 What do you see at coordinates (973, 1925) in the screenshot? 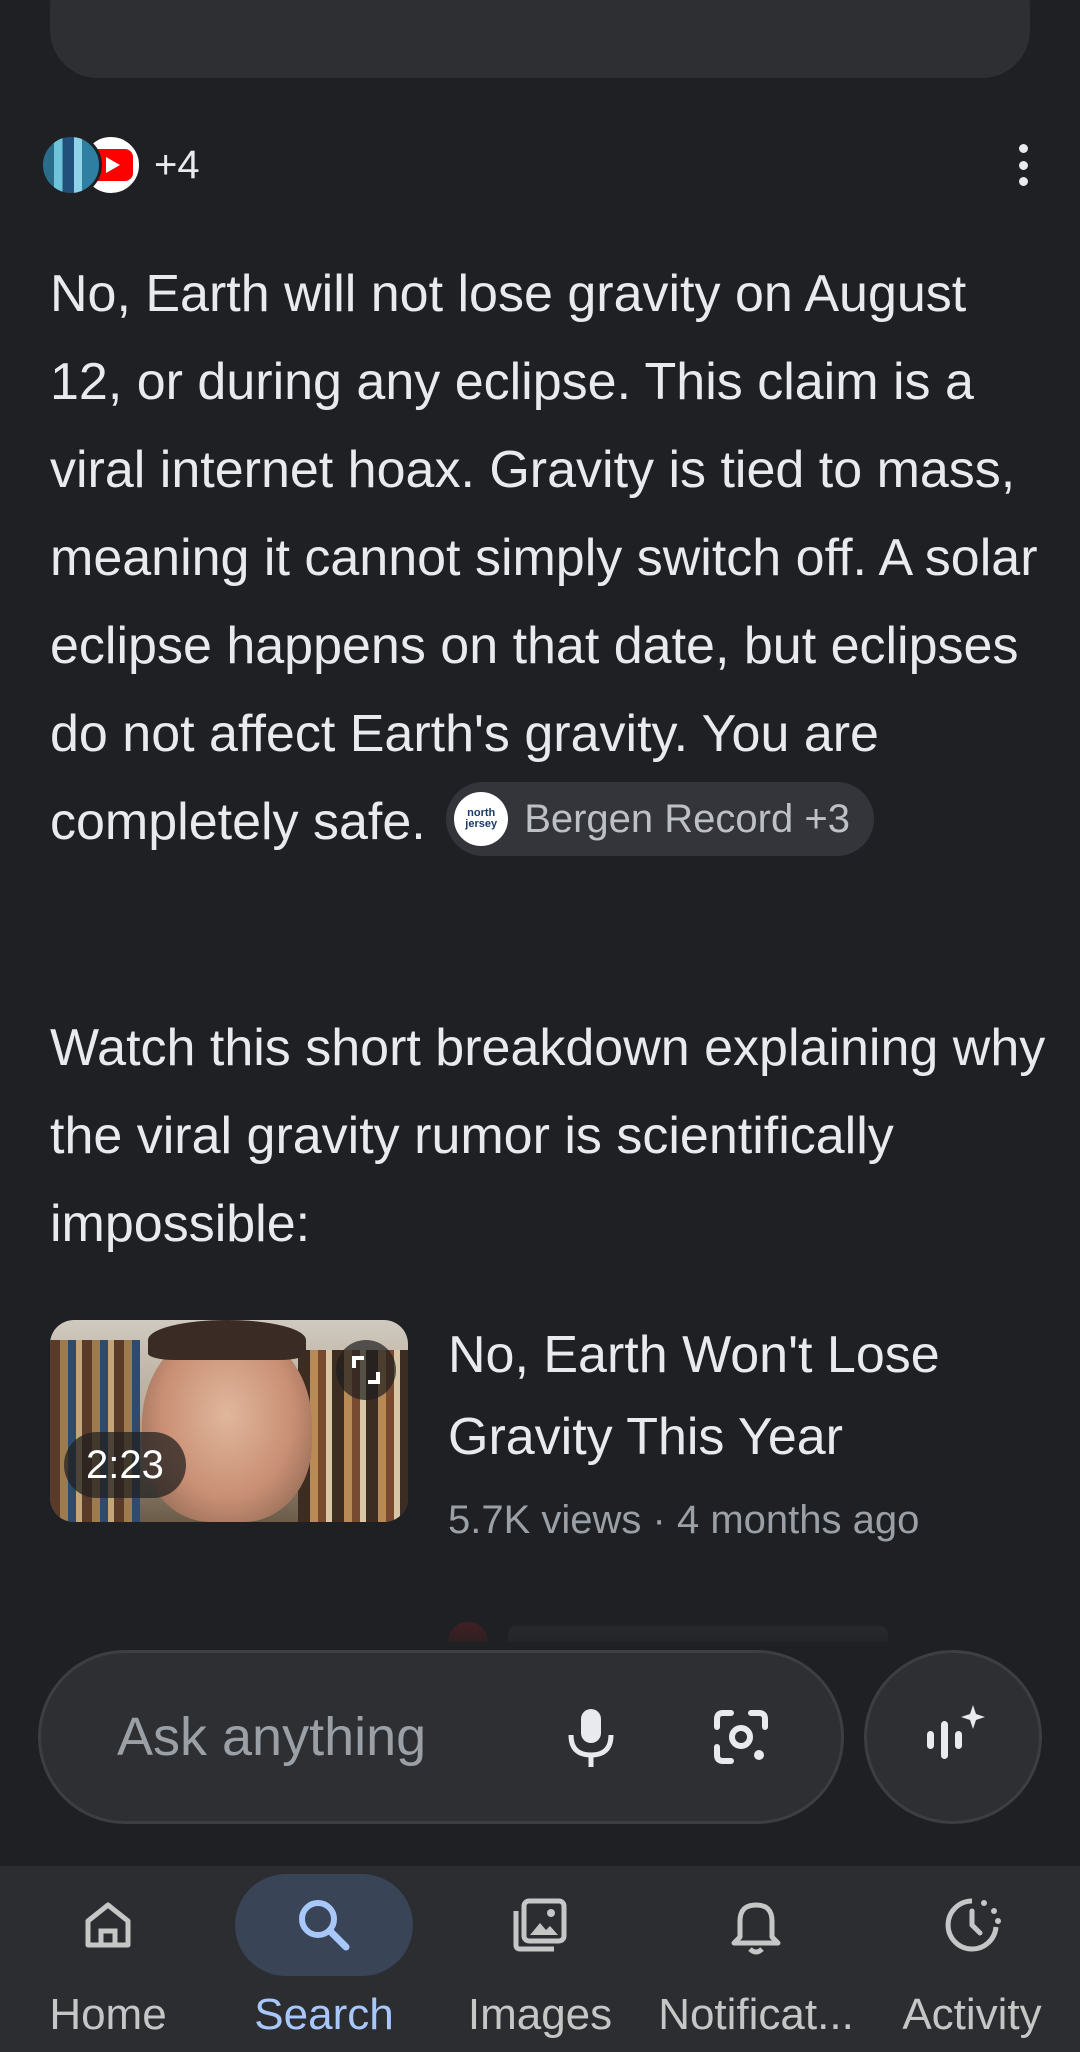
I see `activity-icon` at bounding box center [973, 1925].